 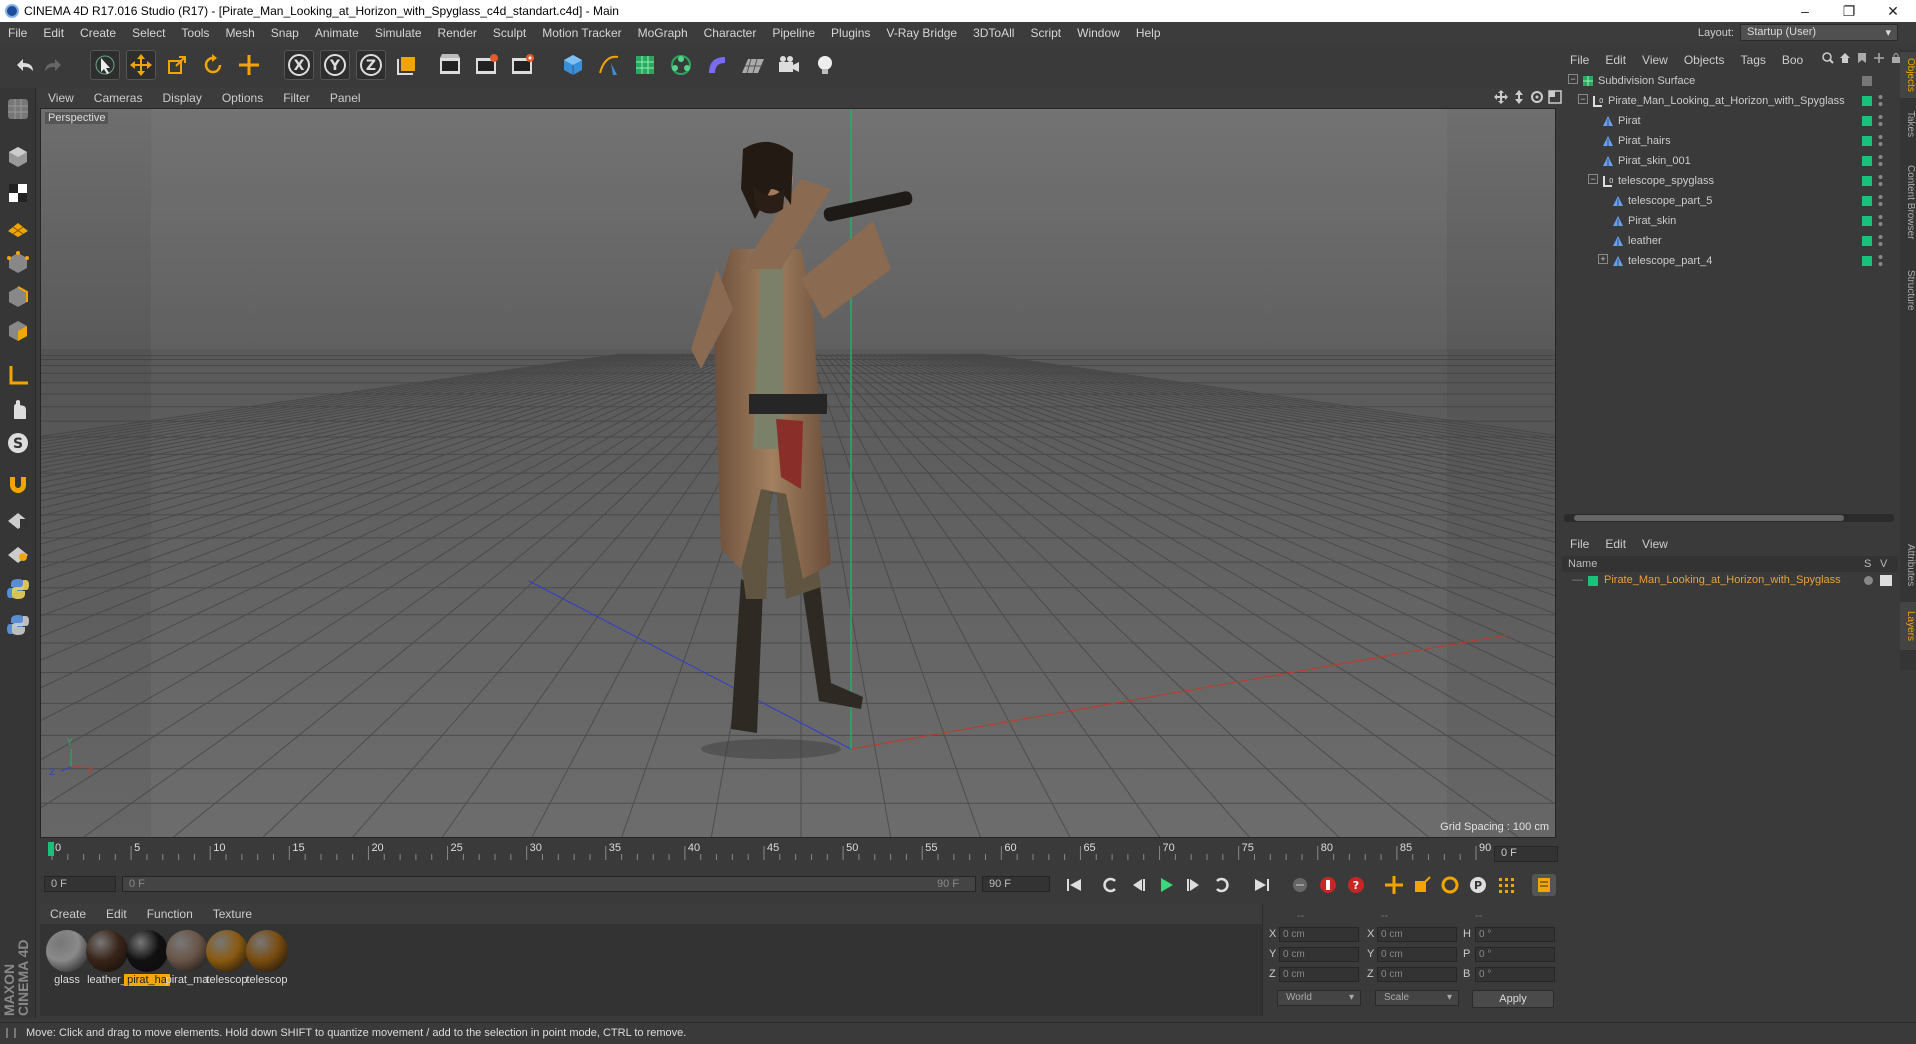 What do you see at coordinates (1730, 122) in the screenshot?
I see `object-row: Pirat` at bounding box center [1730, 122].